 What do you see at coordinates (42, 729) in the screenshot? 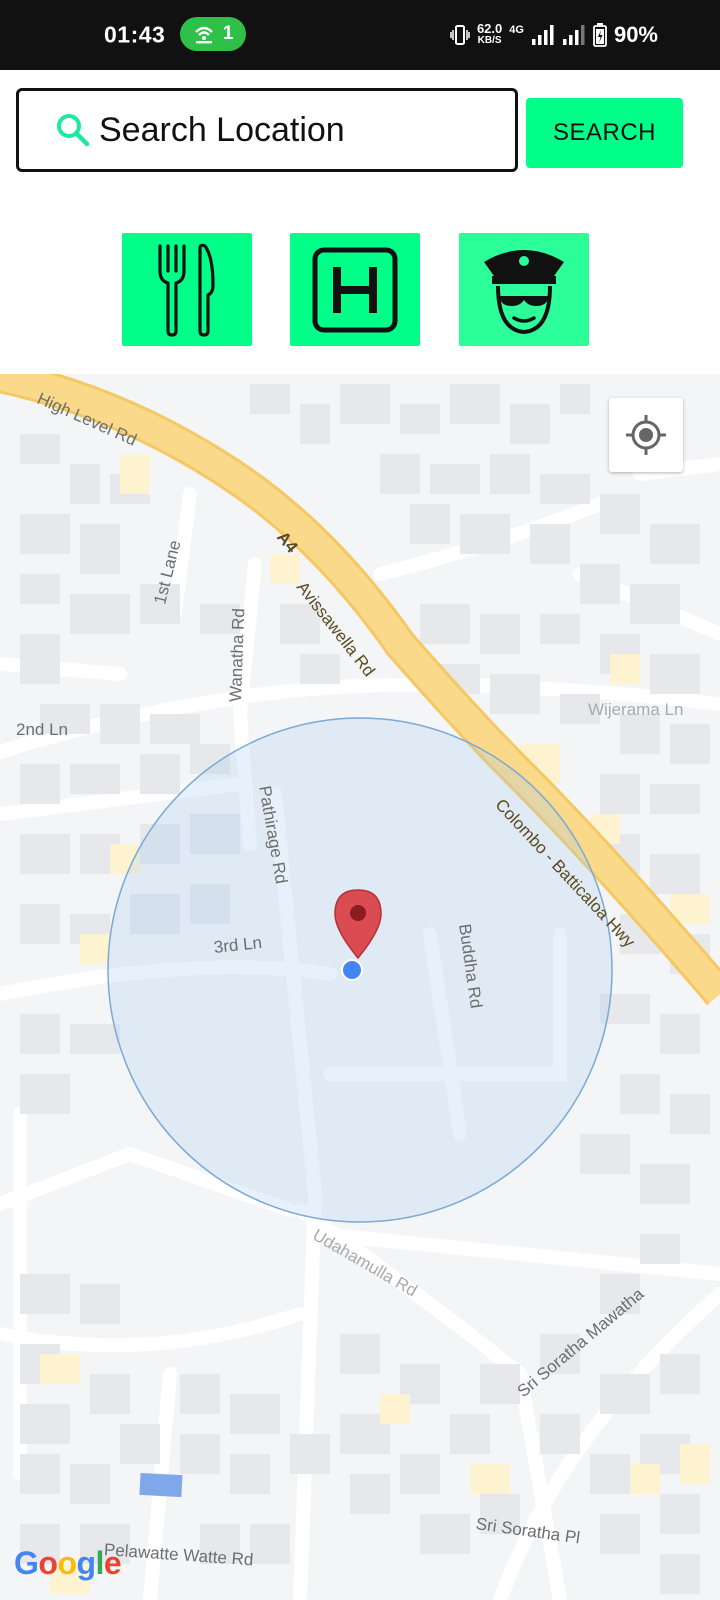
I see `map-label-2nd-ln: 2nd Ln` at bounding box center [42, 729].